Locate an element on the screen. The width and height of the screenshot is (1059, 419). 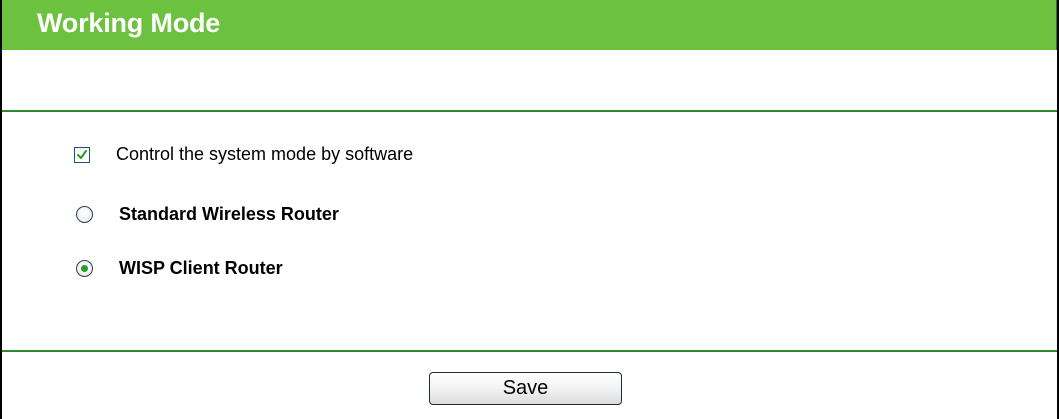
software-control-checkbox is located at coordinates (82, 154).